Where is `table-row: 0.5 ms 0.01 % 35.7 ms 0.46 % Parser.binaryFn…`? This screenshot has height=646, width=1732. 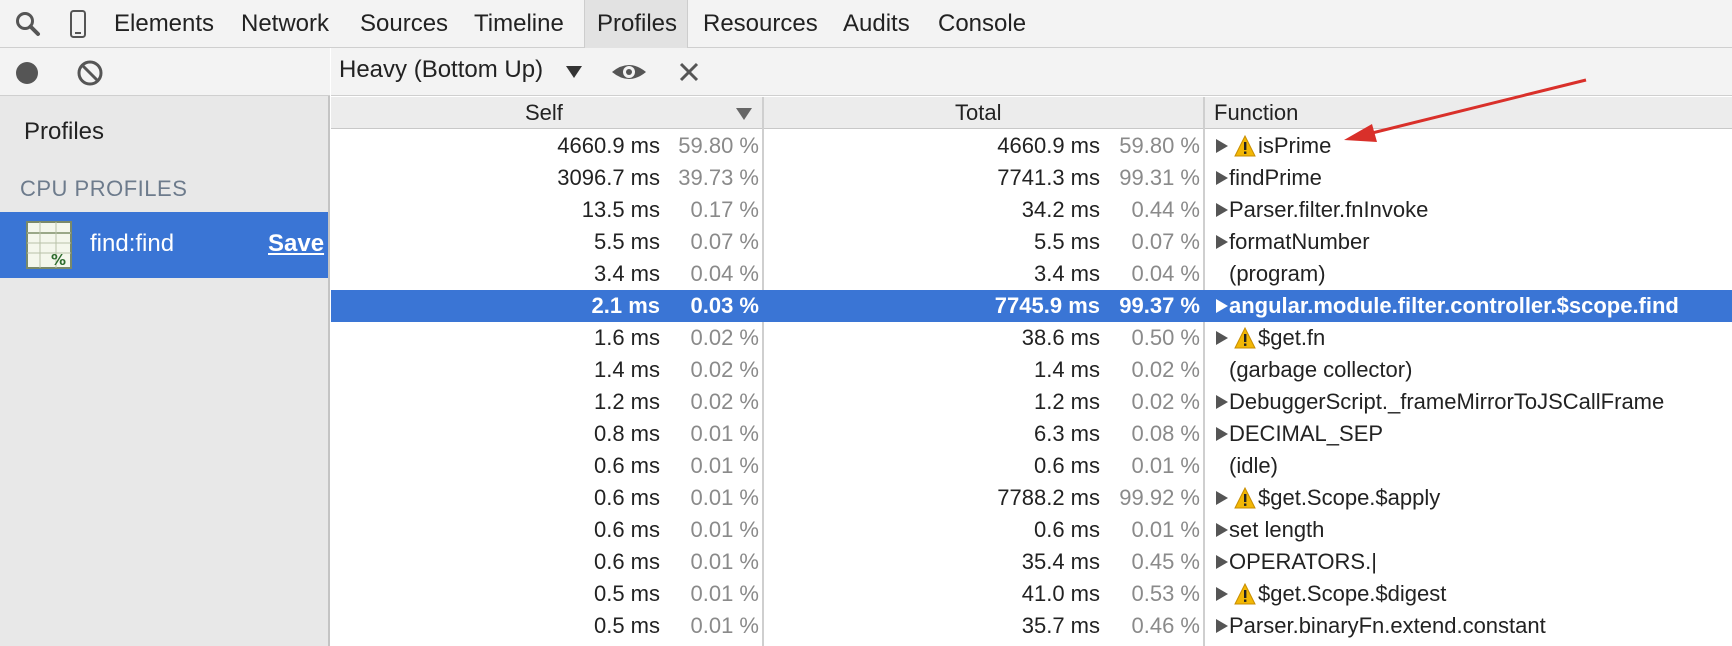 table-row: 0.5 ms 0.01 % 35.7 ms 0.46 % Parser.binaryFn… is located at coordinates (1031, 626).